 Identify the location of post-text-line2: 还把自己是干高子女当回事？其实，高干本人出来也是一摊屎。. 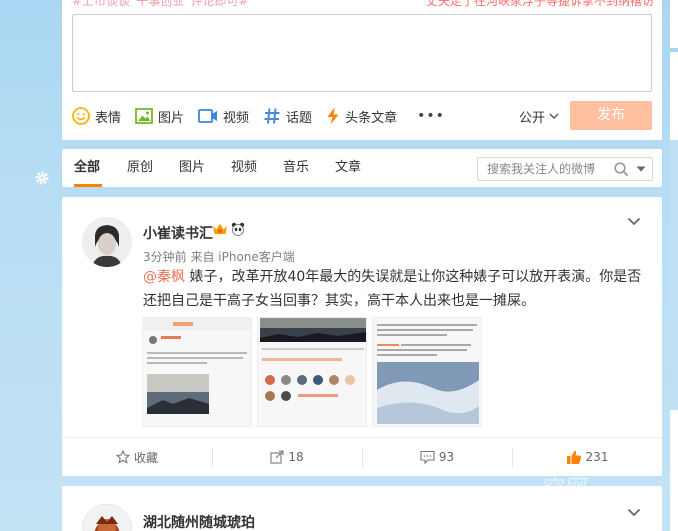
(339, 301).